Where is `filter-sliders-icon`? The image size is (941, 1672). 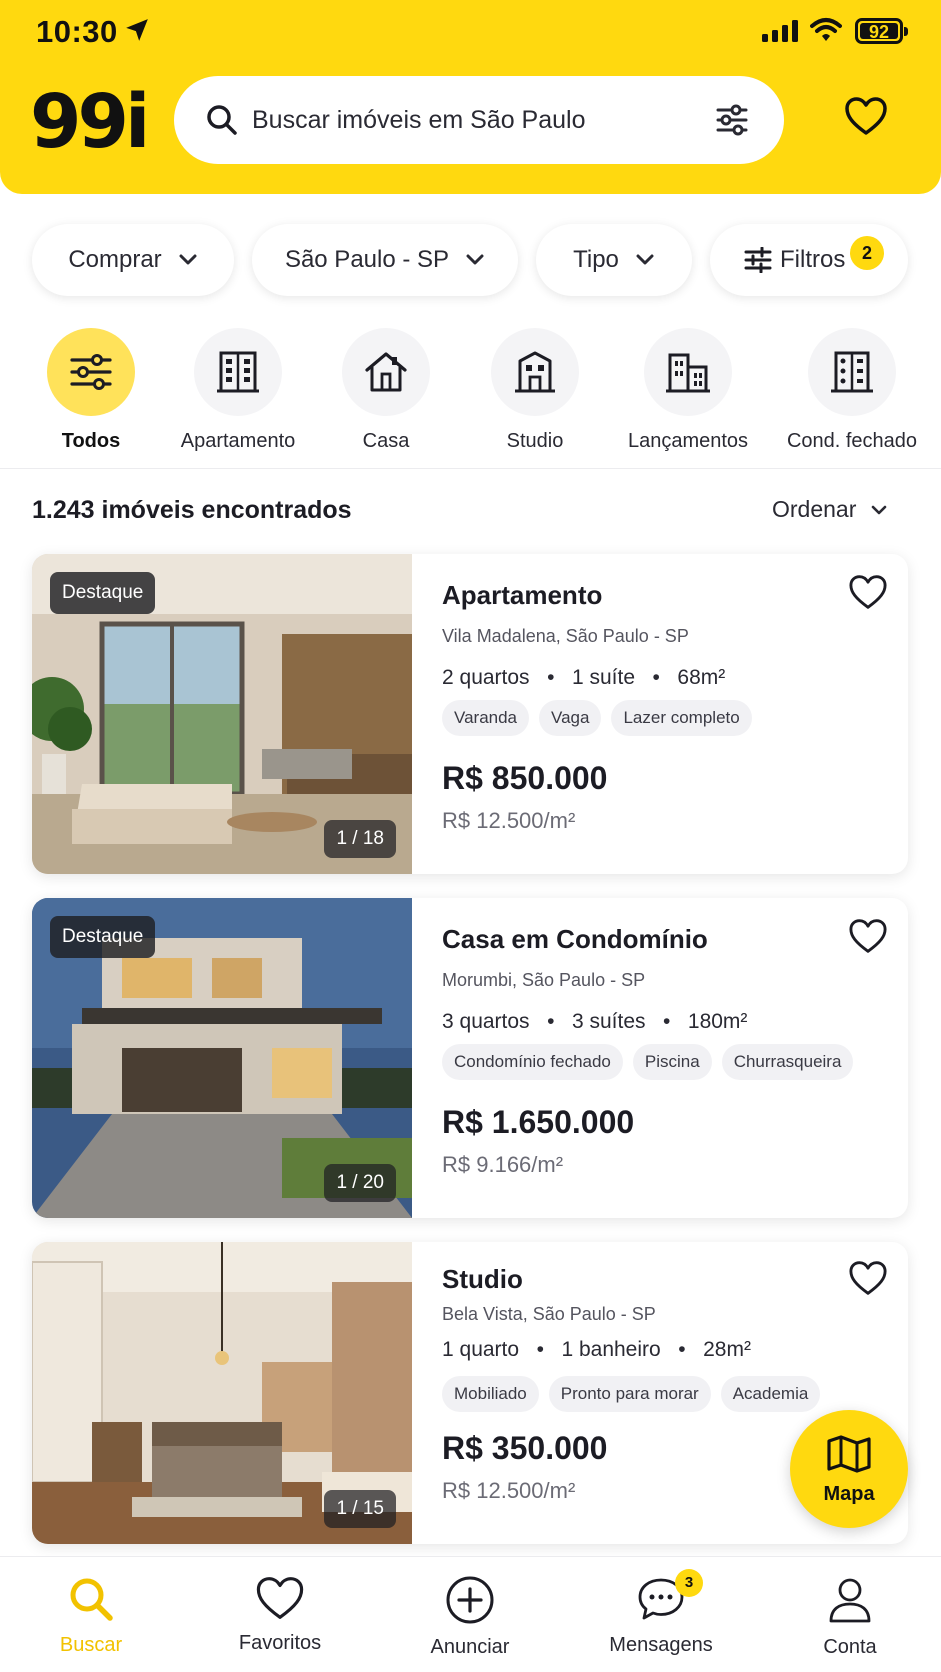
filter-sliders-icon is located at coordinates (732, 120).